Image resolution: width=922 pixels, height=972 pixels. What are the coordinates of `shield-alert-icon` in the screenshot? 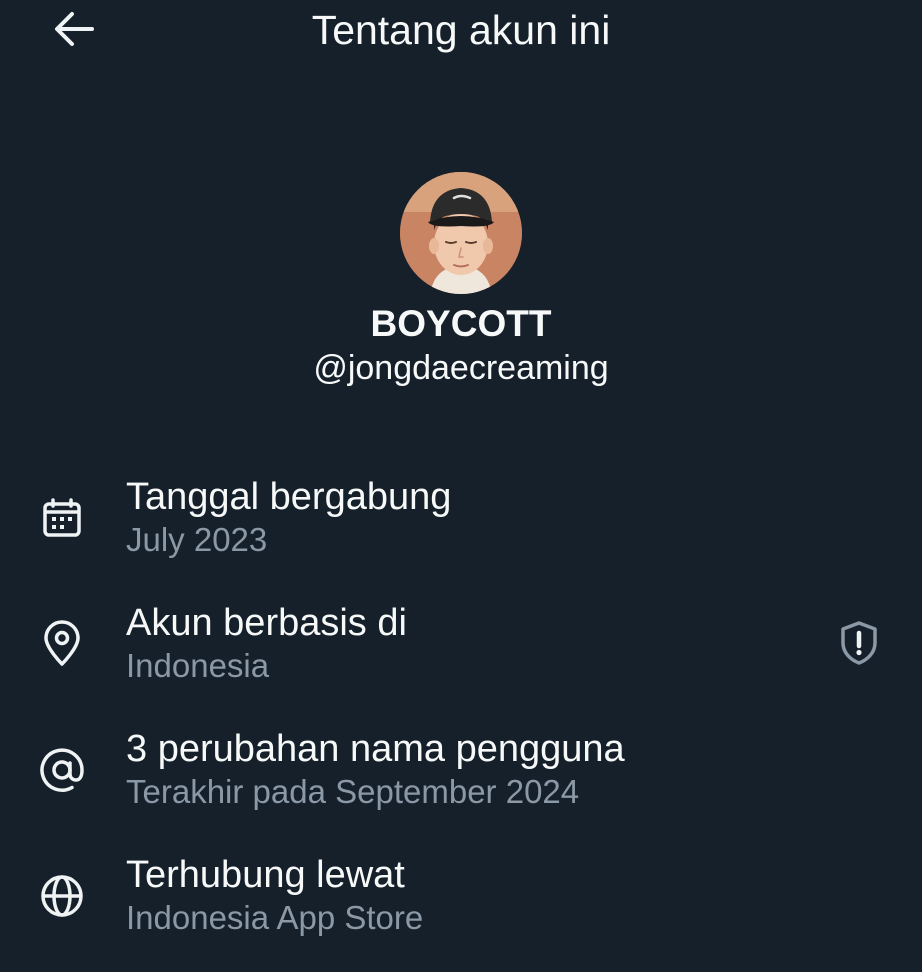 It's located at (859, 643).